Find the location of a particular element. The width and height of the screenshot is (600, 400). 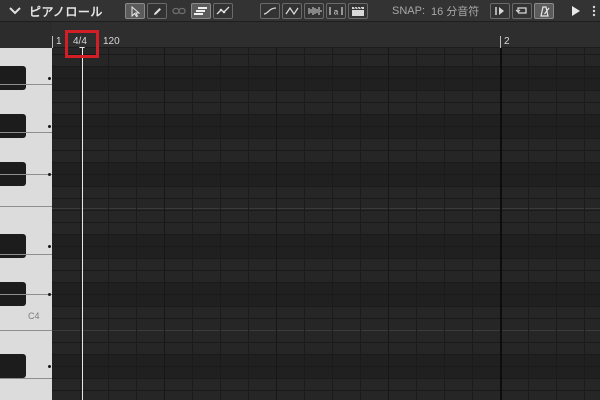

curve-smooth-icon is located at coordinates (270, 11).